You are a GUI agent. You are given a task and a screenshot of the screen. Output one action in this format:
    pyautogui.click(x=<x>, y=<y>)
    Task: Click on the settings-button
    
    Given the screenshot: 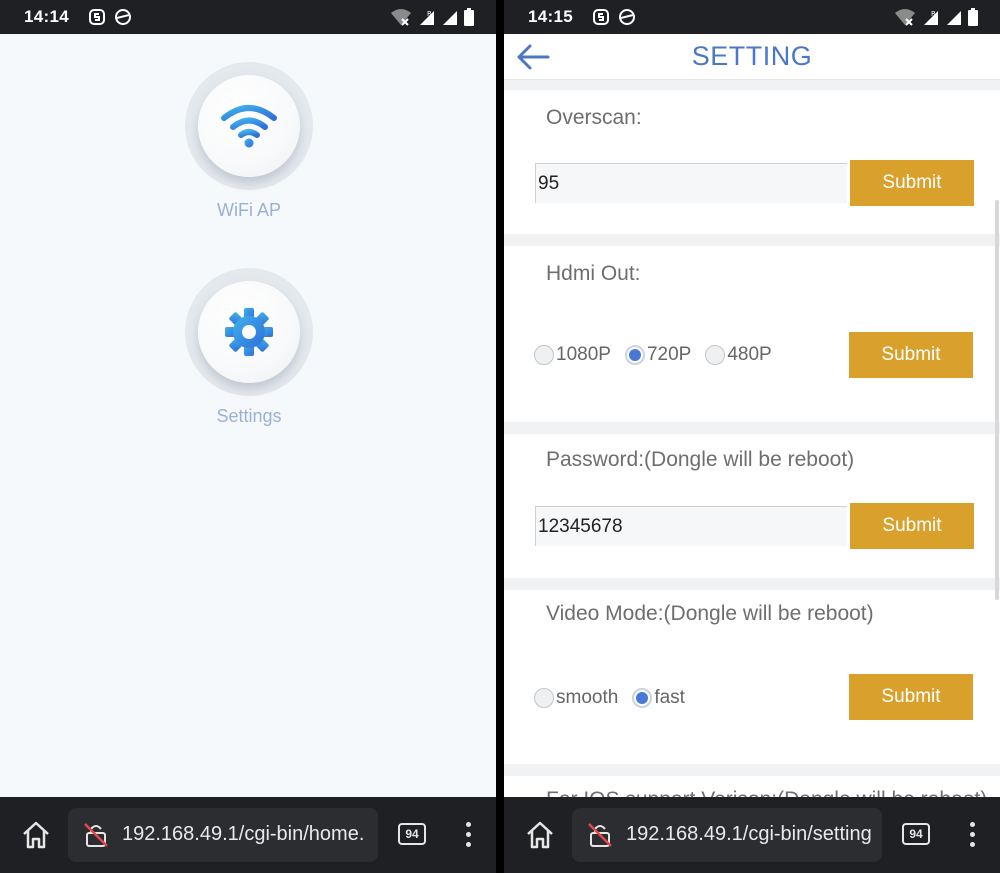 What is the action you would take?
    pyautogui.click(x=249, y=332)
    